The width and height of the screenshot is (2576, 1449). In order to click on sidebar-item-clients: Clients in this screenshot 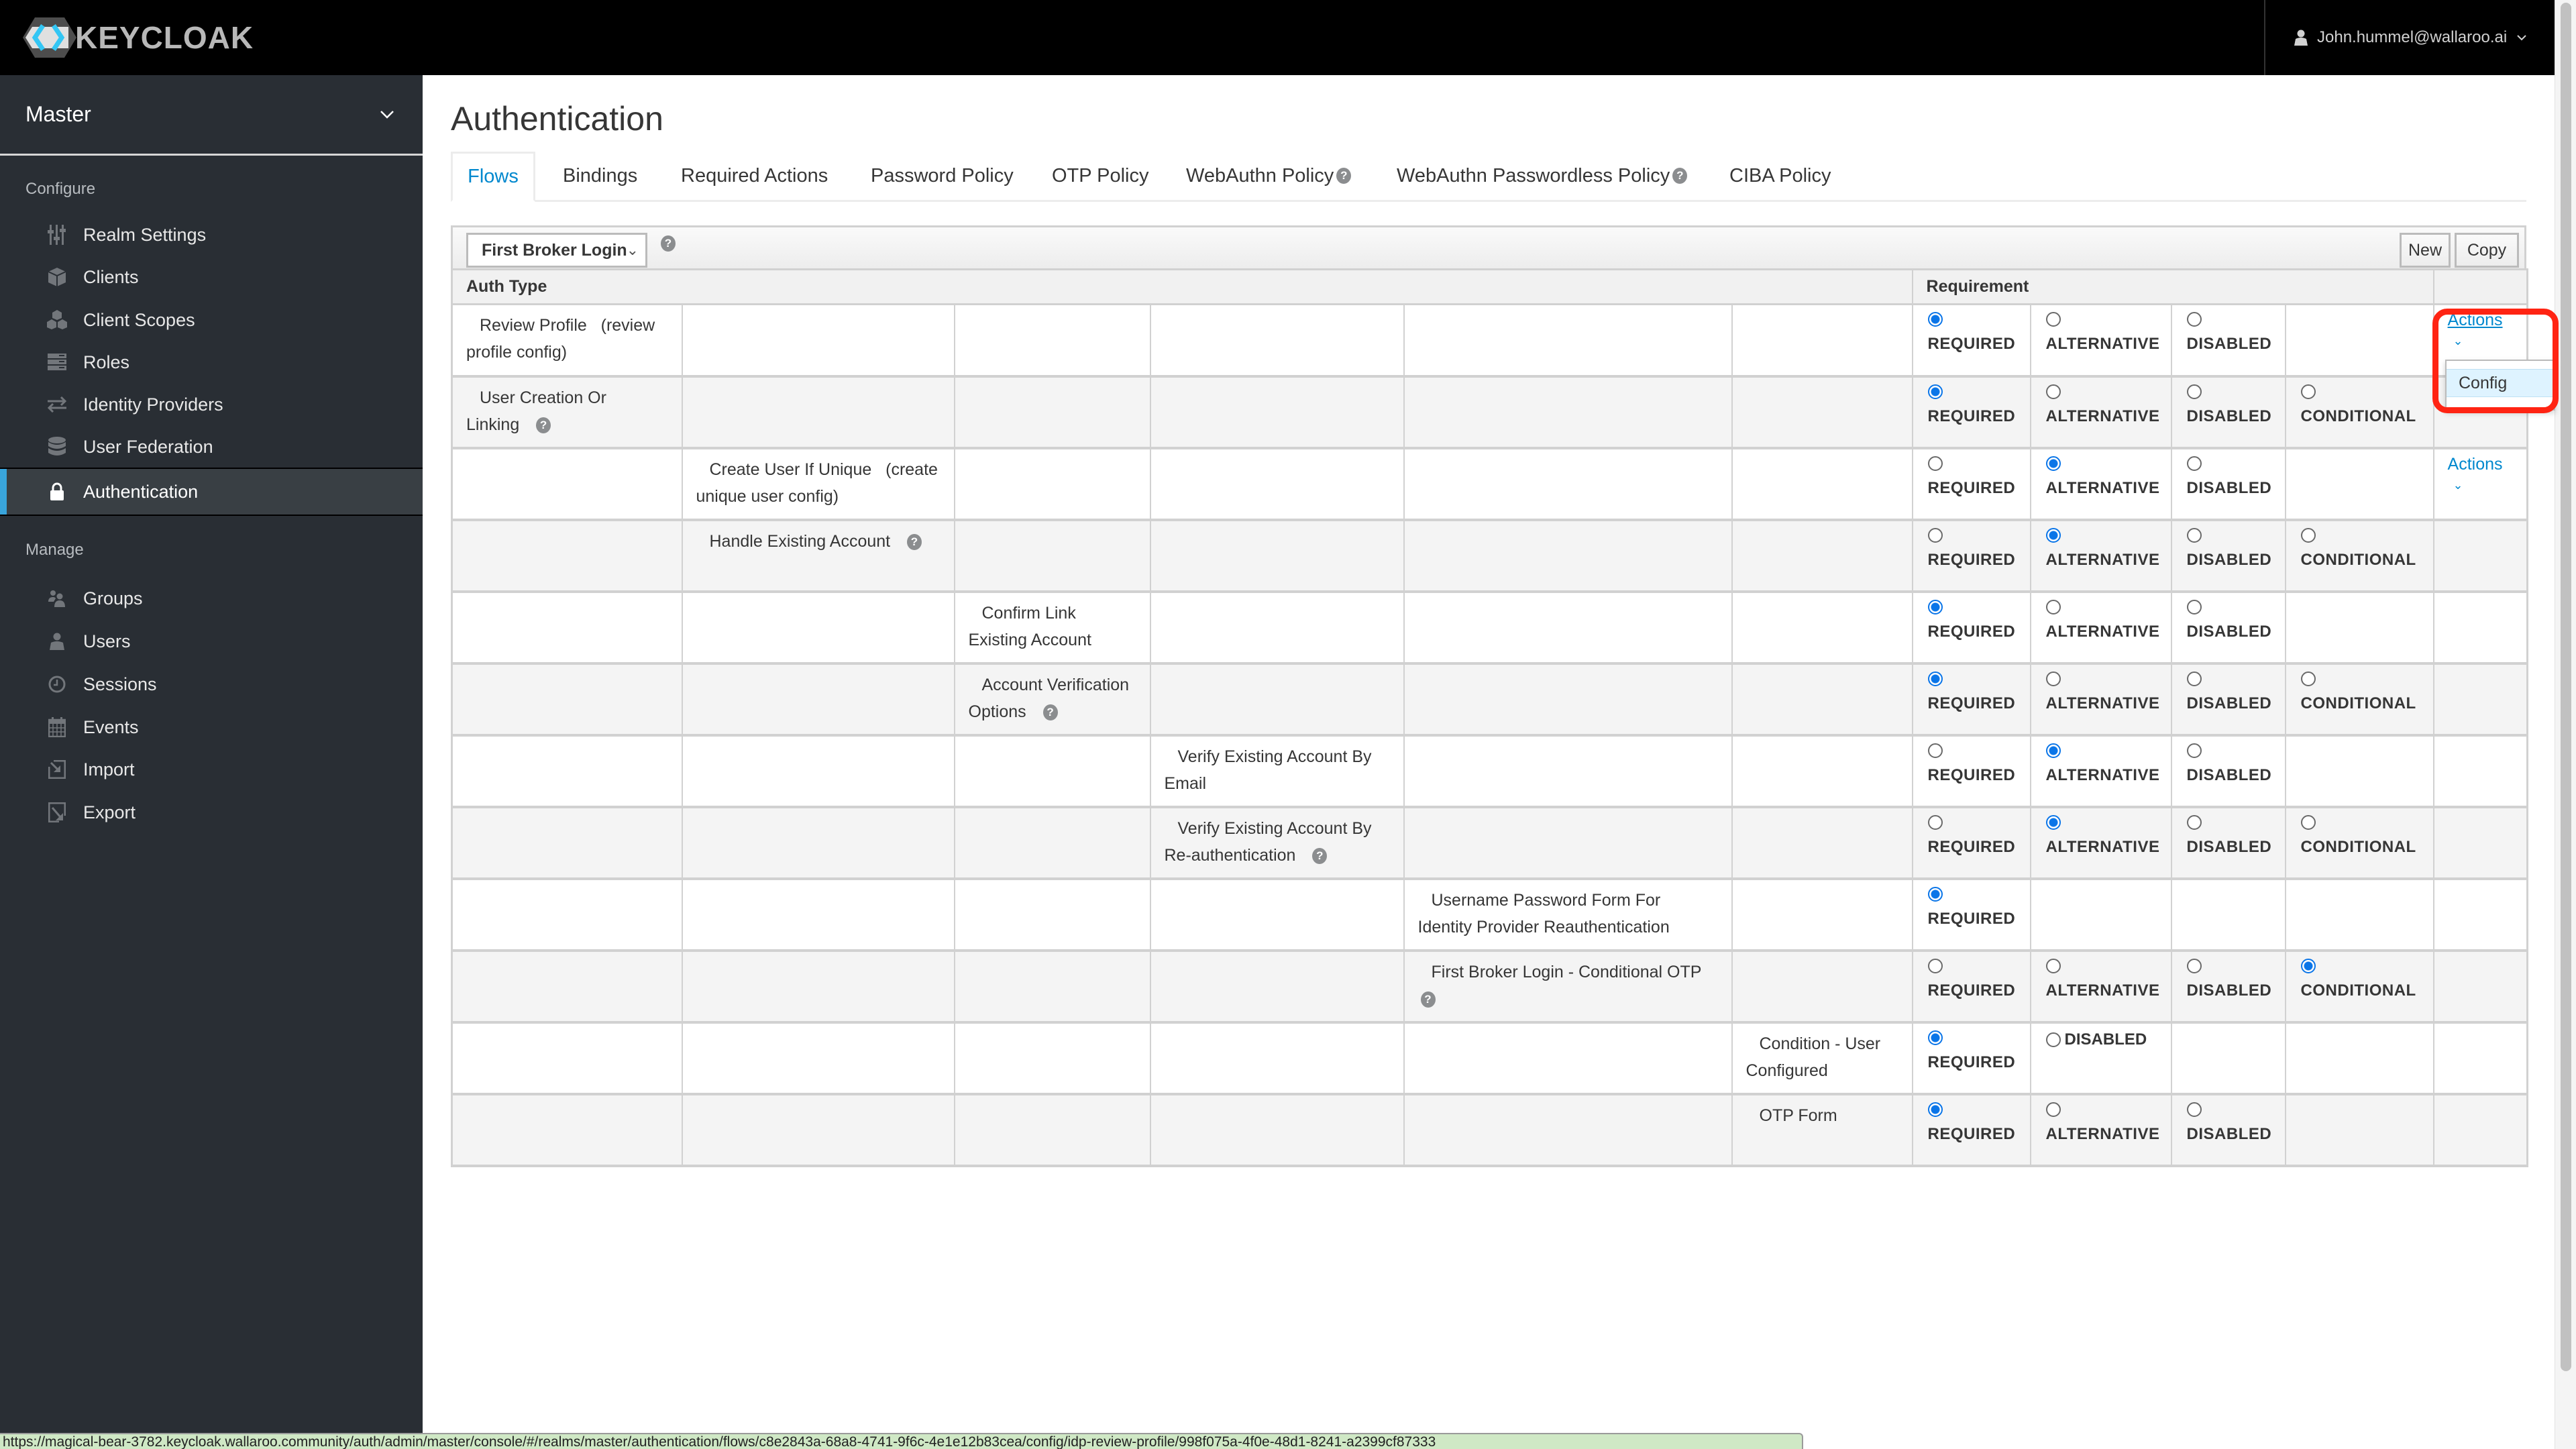, I will do `click(211, 277)`.